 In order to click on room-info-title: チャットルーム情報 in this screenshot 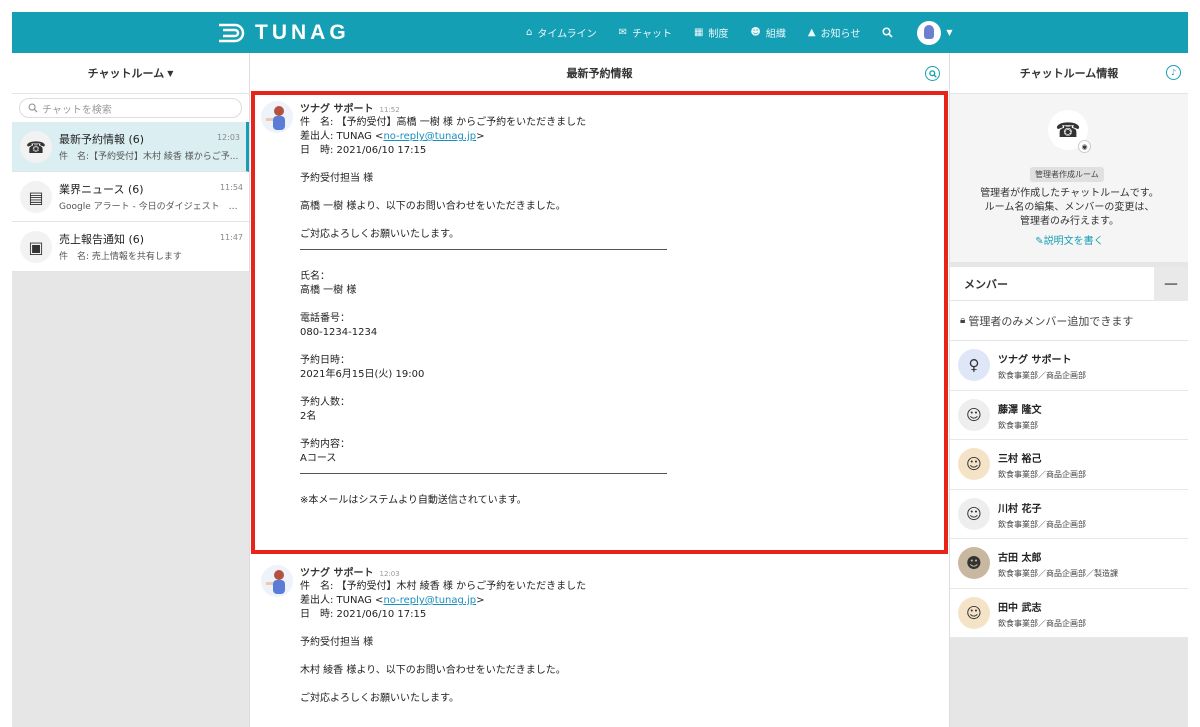, I will do `click(1069, 73)`.